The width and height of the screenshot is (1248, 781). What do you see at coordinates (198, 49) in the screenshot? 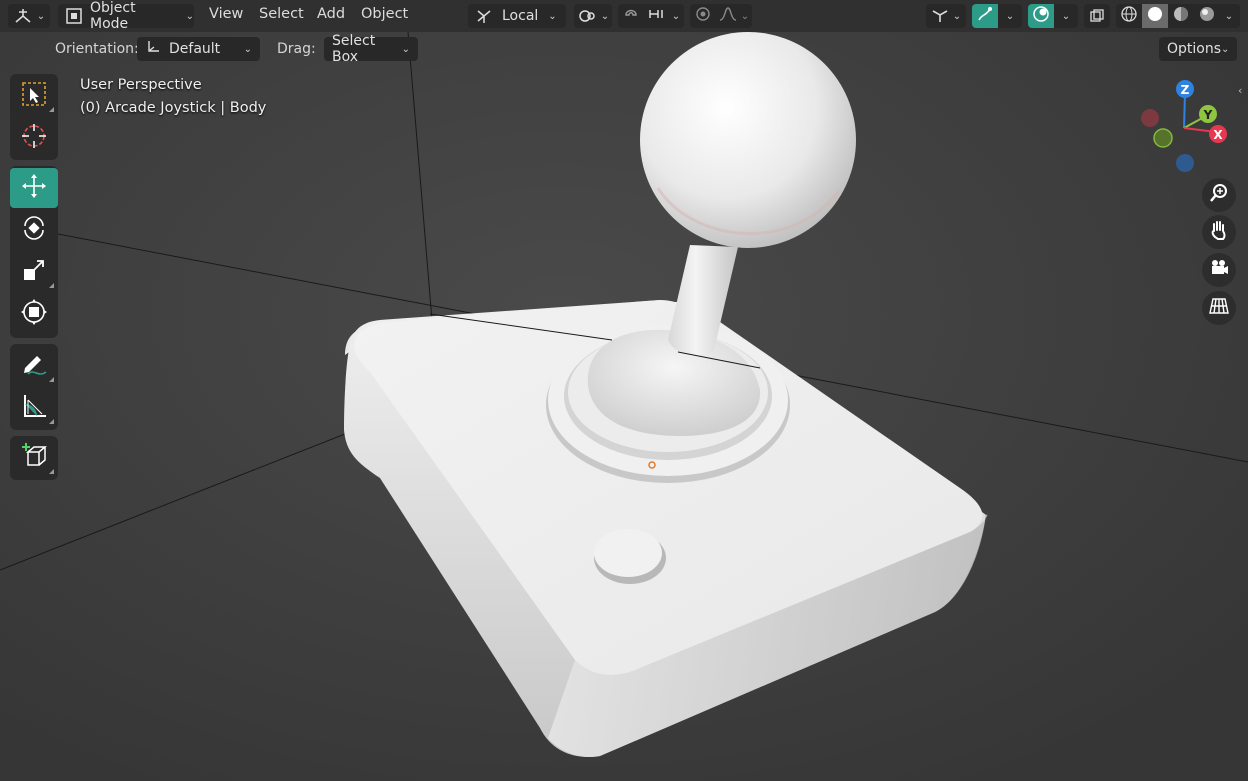
I see `orientation-dropdown: Default ⌄` at bounding box center [198, 49].